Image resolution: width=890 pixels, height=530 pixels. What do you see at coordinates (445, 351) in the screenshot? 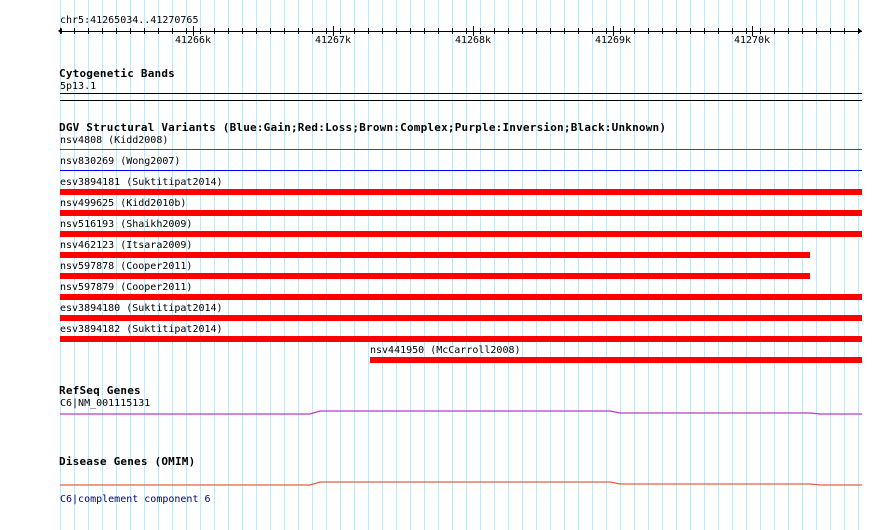
I see `variant-label: nsv441950 (McCarroll2008)` at bounding box center [445, 351].